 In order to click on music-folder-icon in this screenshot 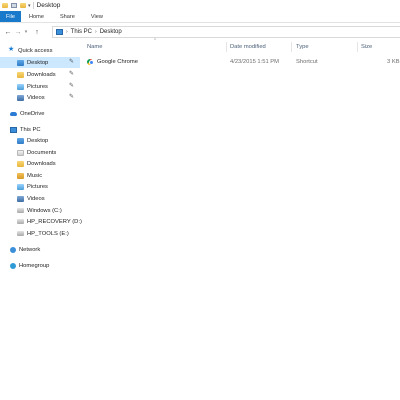, I will do `click(20, 175)`.